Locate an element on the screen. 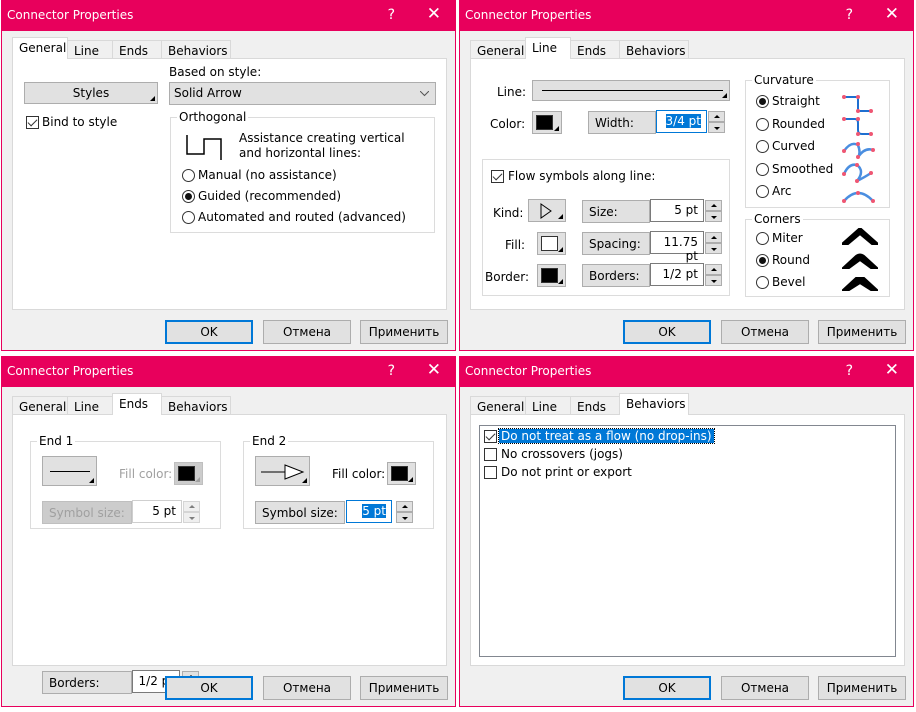 Image resolution: width=916 pixels, height=712 pixels. end1-fill-color-label: Fill color: is located at coordinates (146, 474).